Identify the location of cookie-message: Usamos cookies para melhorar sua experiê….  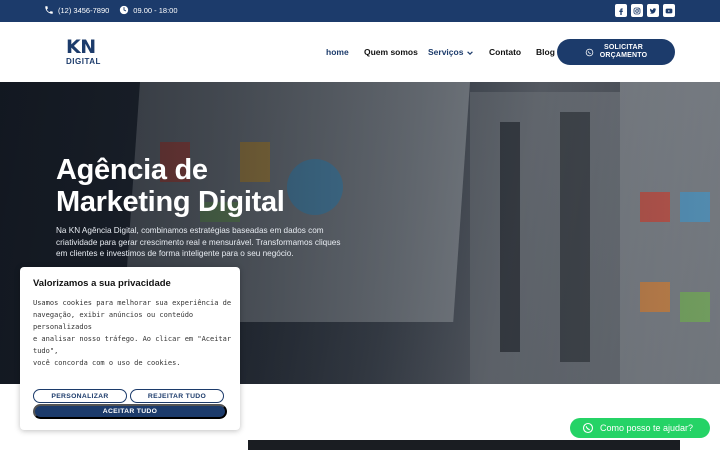
(132, 333).